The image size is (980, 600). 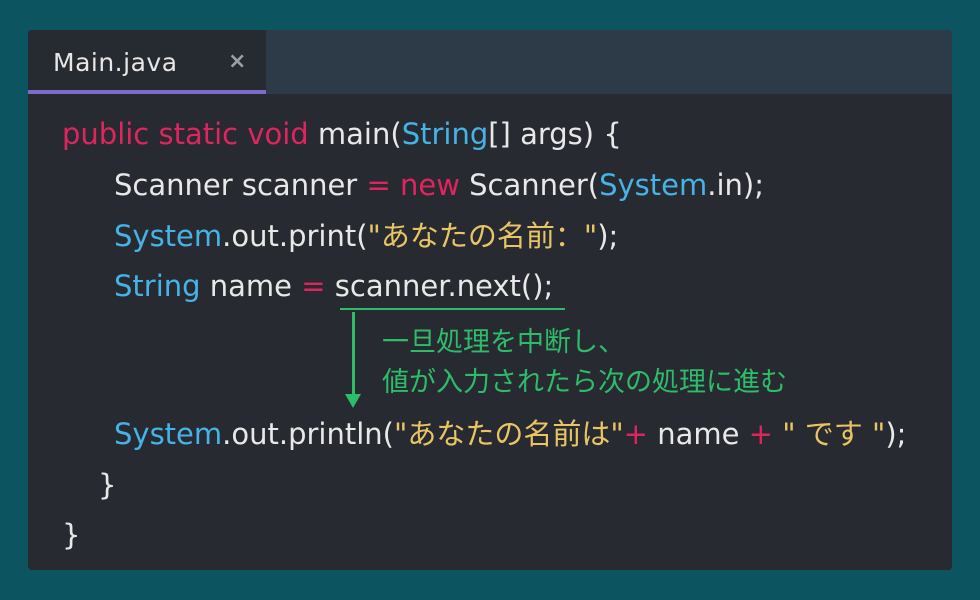 I want to click on tab-label: Main.java, so click(x=115, y=62).